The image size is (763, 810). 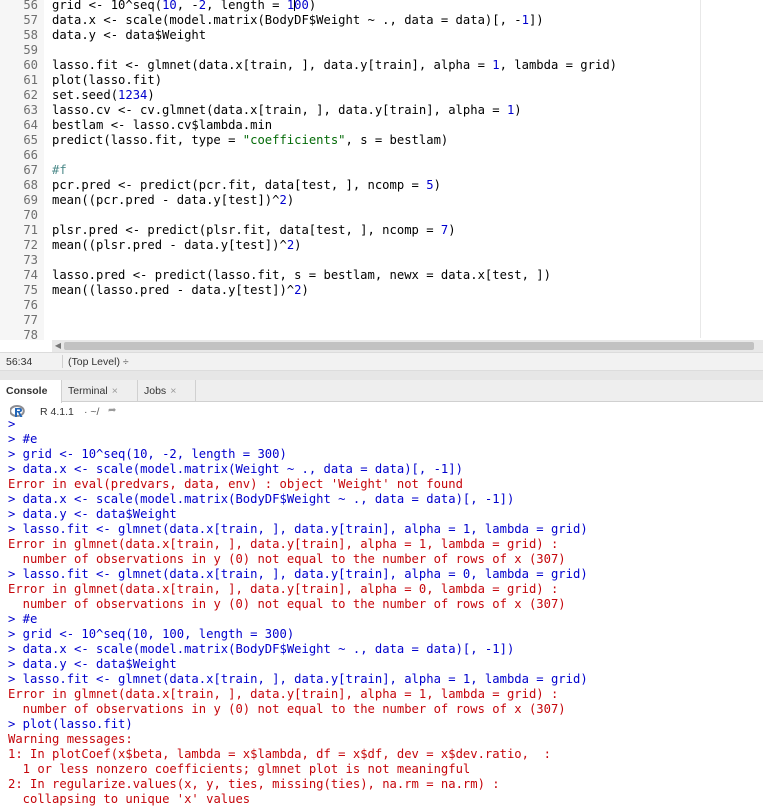 I want to click on print-margin, so click(x=700, y=169).